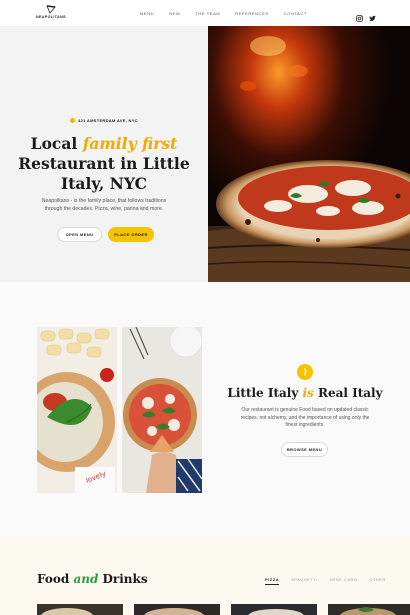  I want to click on address: 421 AMSTERDAM AVE, NYC, so click(104, 120).